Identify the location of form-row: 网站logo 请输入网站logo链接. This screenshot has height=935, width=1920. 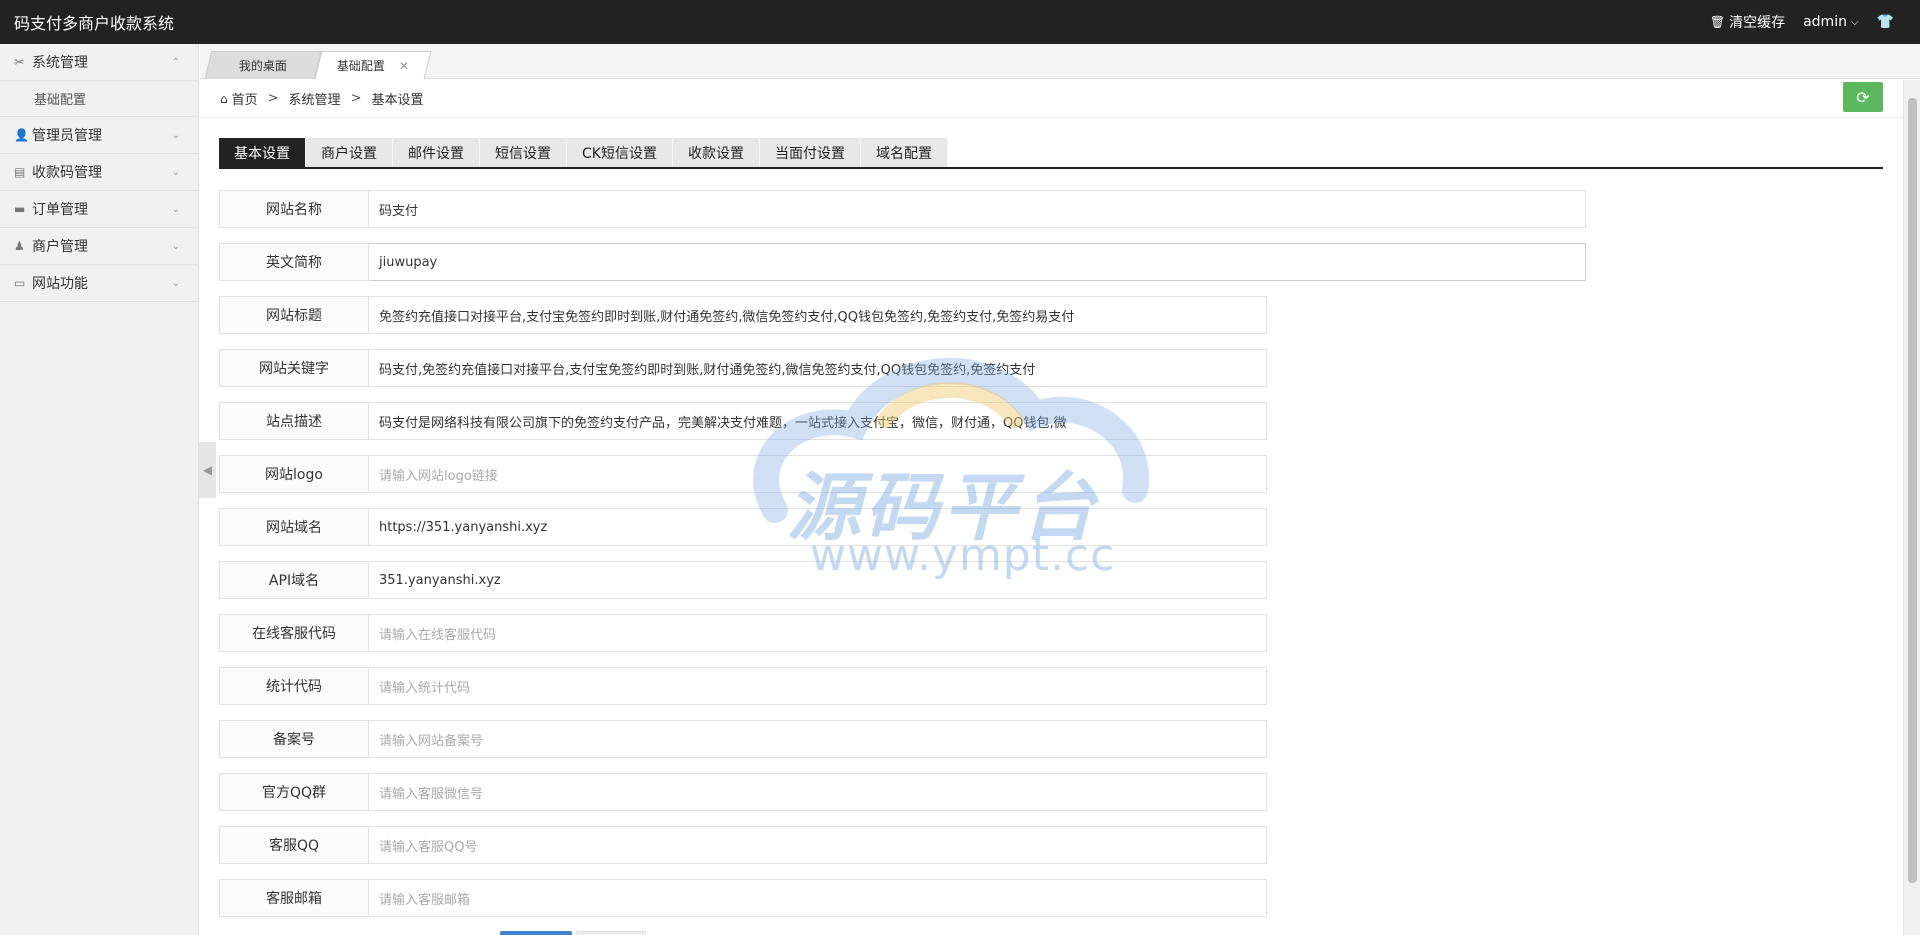
(902, 474).